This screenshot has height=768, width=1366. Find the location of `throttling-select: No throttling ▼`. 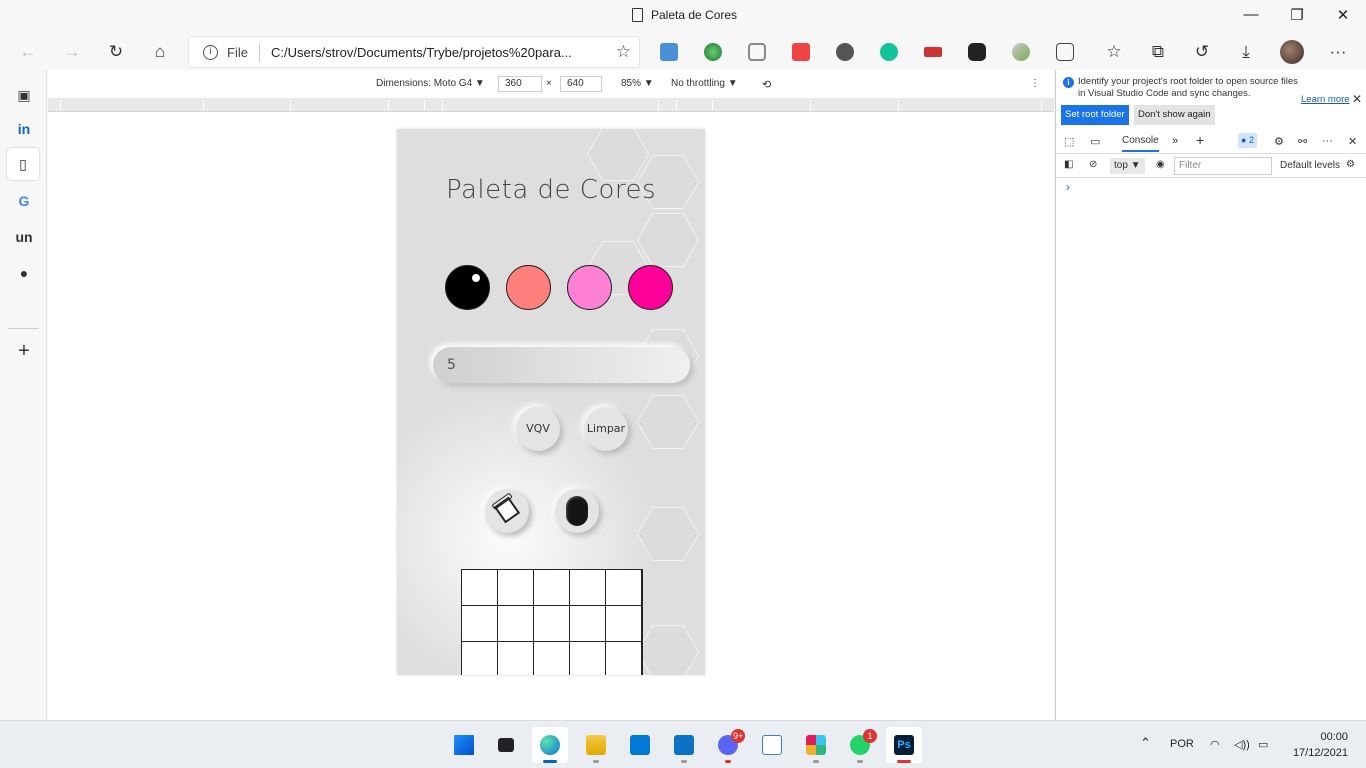

throttling-select: No throttling ▼ is located at coordinates (704, 83).